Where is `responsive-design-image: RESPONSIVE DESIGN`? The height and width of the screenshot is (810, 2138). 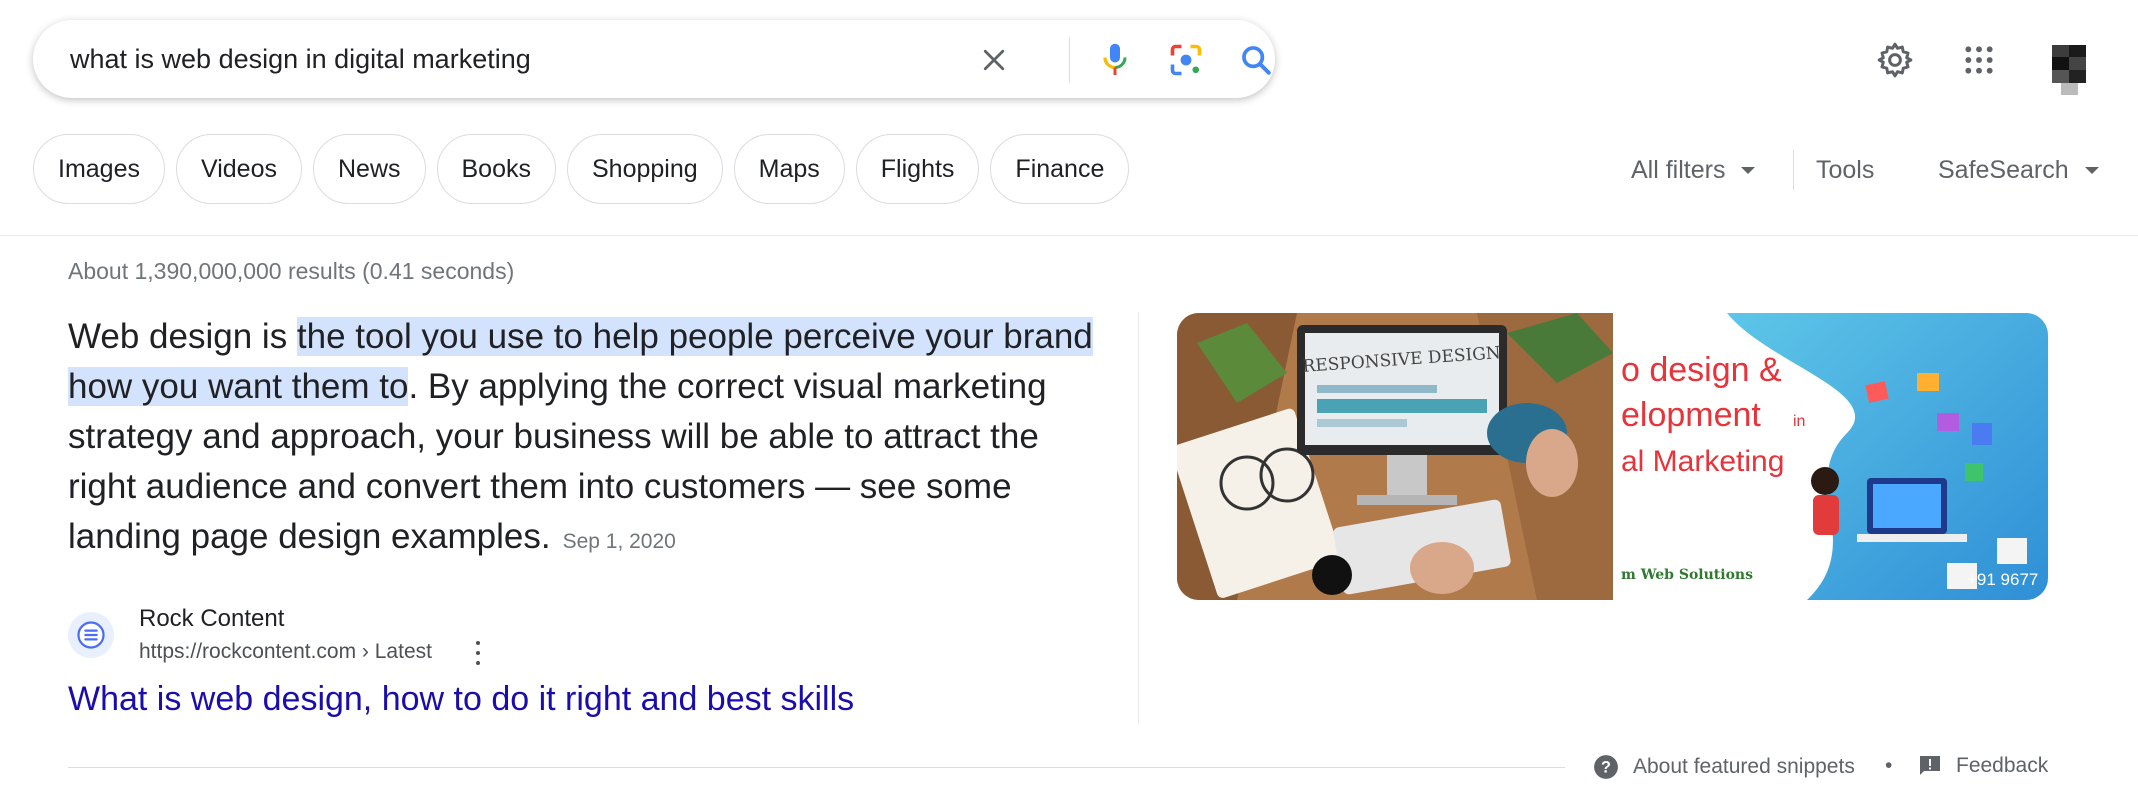 responsive-design-image: RESPONSIVE DESIGN is located at coordinates (1395, 456).